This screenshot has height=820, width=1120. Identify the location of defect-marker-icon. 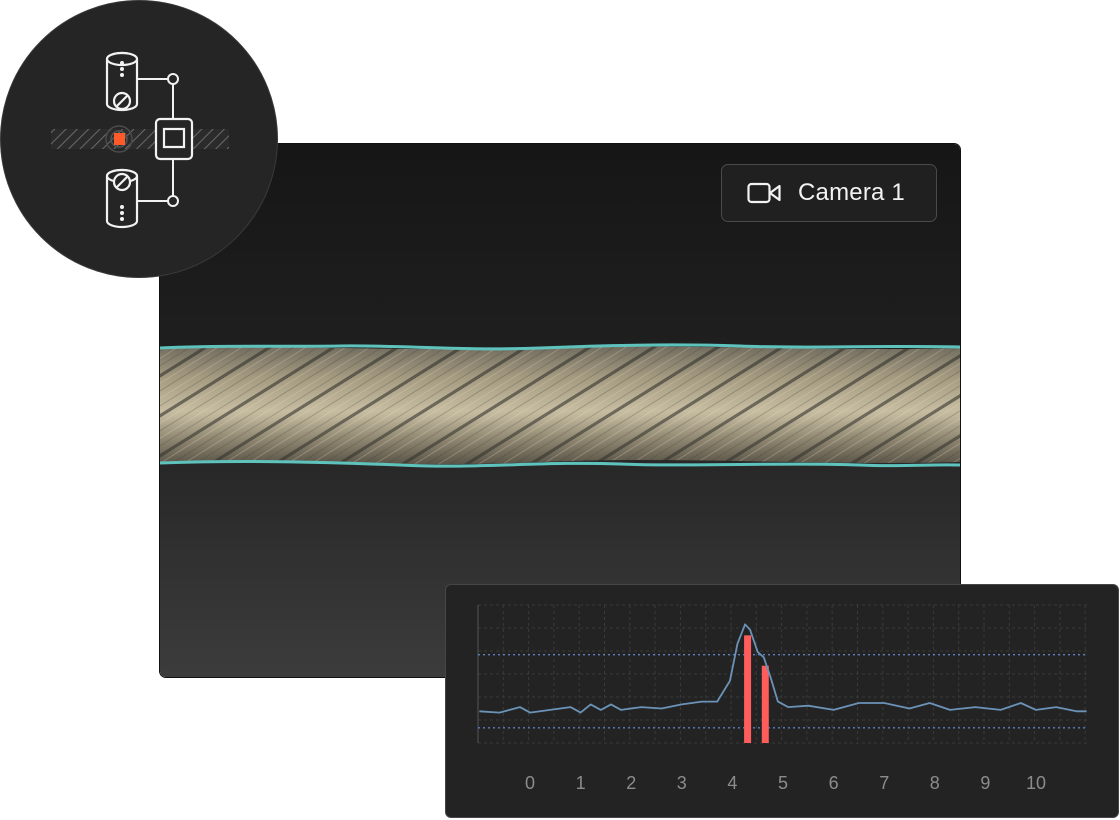
(119, 139).